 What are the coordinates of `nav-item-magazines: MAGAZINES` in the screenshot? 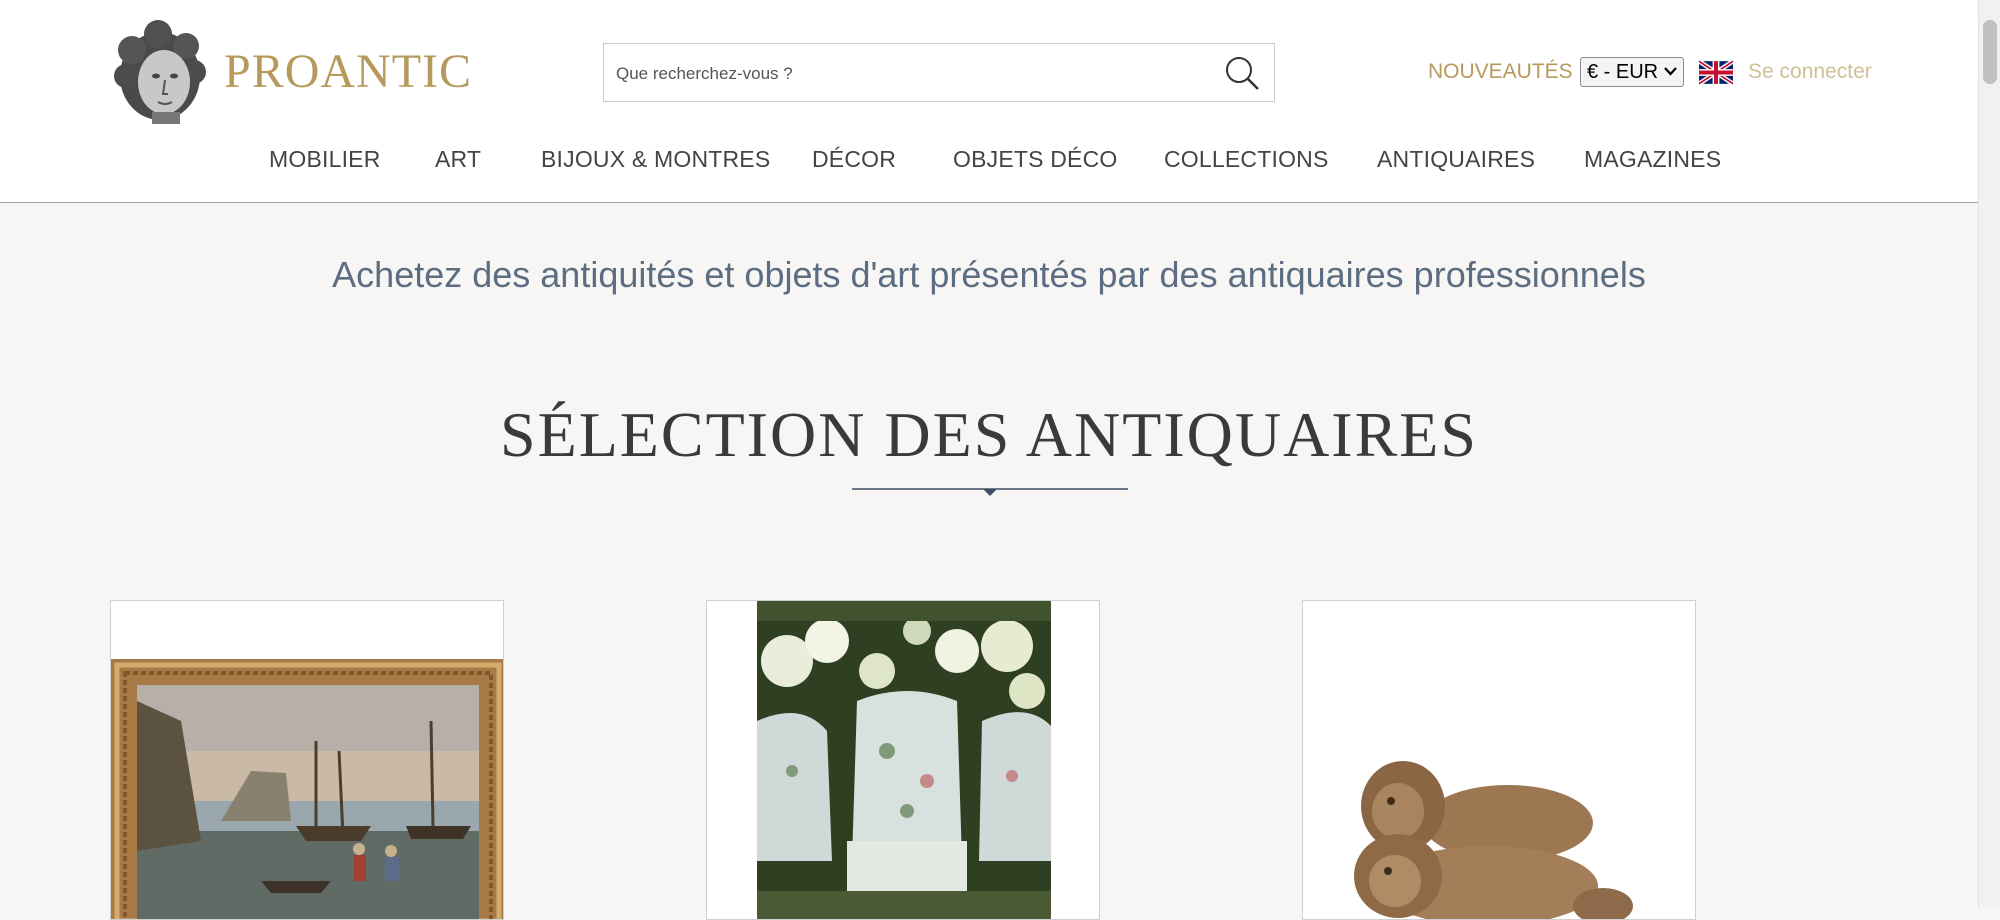 It's located at (1652, 159).